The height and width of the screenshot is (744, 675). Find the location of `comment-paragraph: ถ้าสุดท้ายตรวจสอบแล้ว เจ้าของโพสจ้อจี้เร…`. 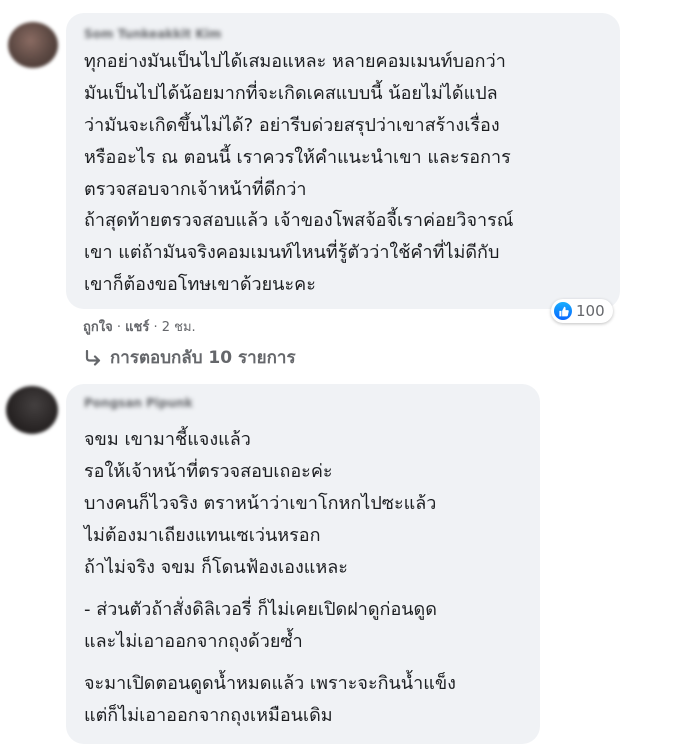

comment-paragraph: ถ้าสุดท้ายตรวจสอบแล้ว เจ้าของโพสจ้อจี้เร… is located at coordinates (299, 252).